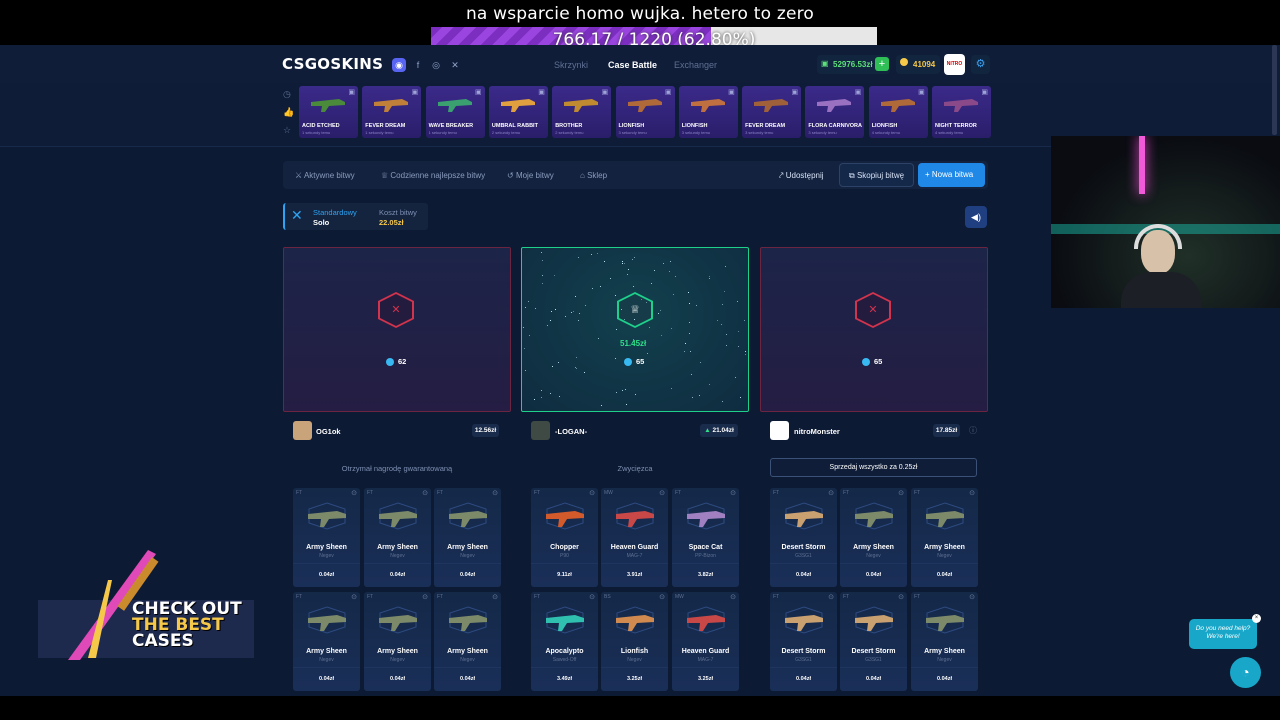  What do you see at coordinates (1223, 634) in the screenshot?
I see `help-bubble: Do you need help? We're here!` at bounding box center [1223, 634].